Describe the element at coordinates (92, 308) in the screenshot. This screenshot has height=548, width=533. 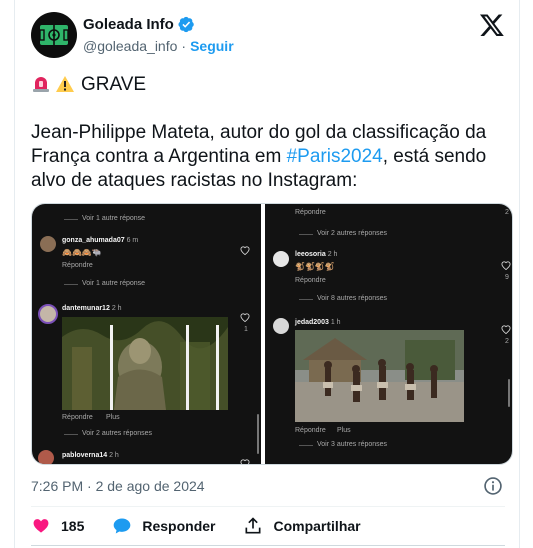
I see `comment-username: dantemunar12 2 h` at that location.